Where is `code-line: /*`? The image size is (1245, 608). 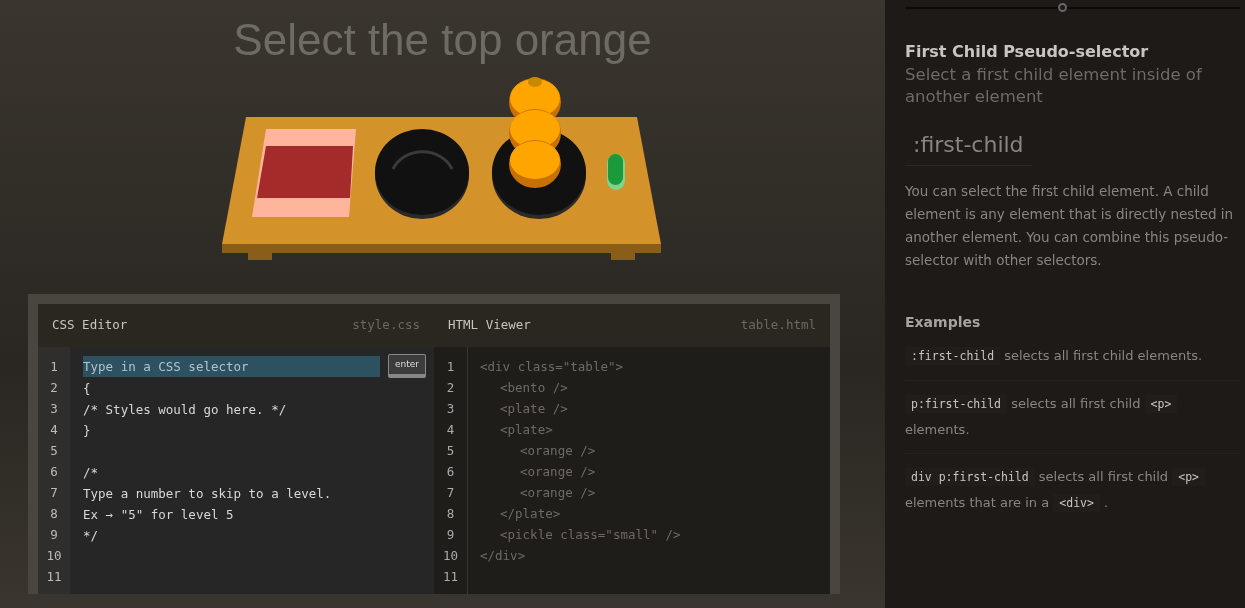 code-line: /* is located at coordinates (91, 473).